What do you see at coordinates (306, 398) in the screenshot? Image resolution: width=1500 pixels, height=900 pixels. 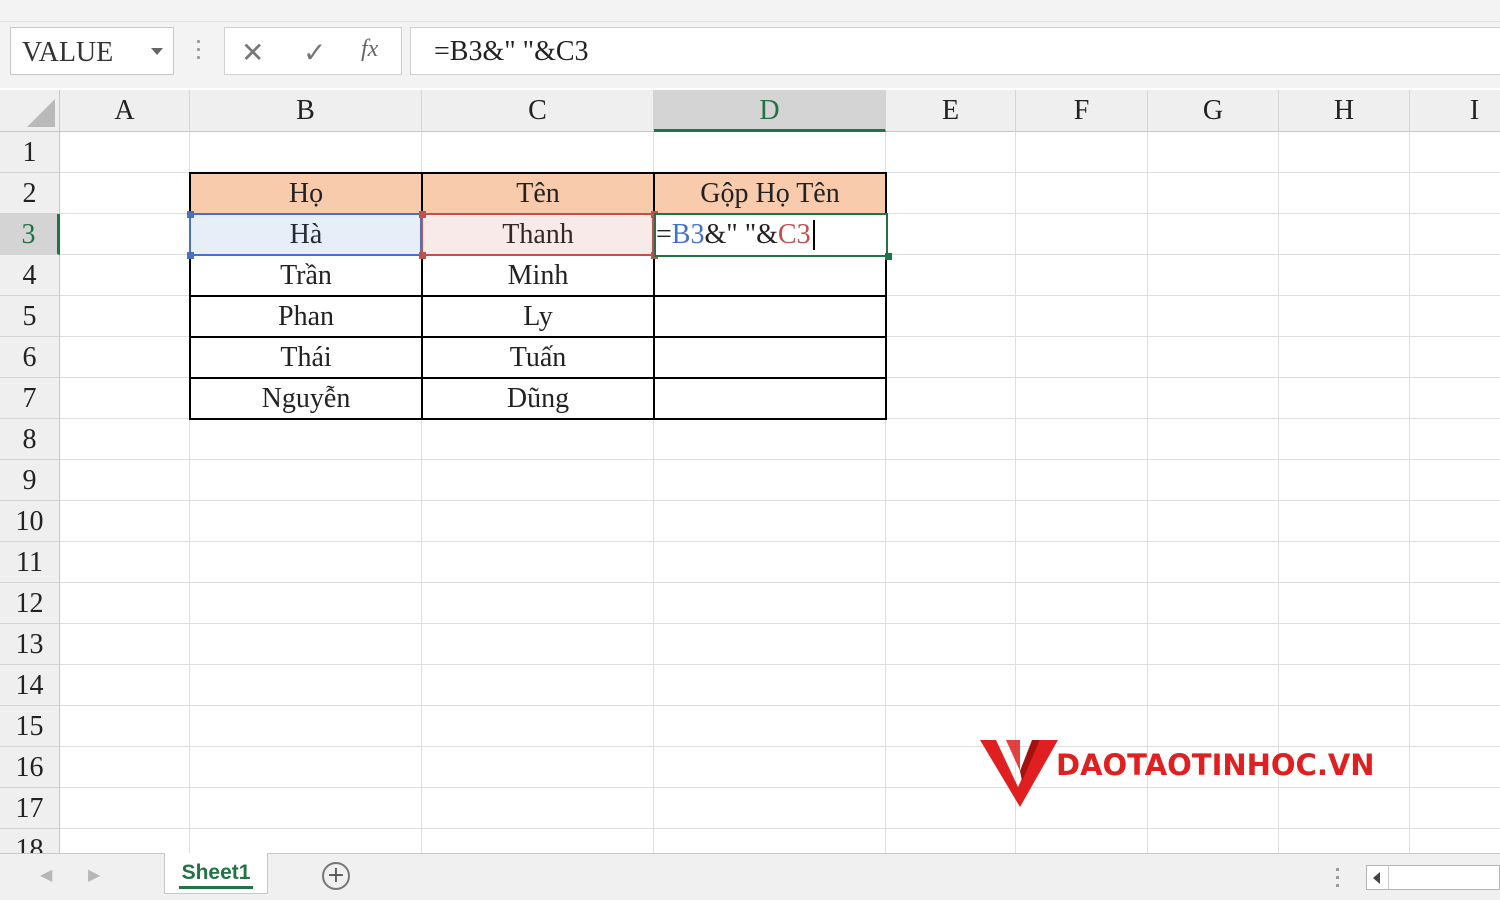 I see `cell-ho: Nguyễn` at bounding box center [306, 398].